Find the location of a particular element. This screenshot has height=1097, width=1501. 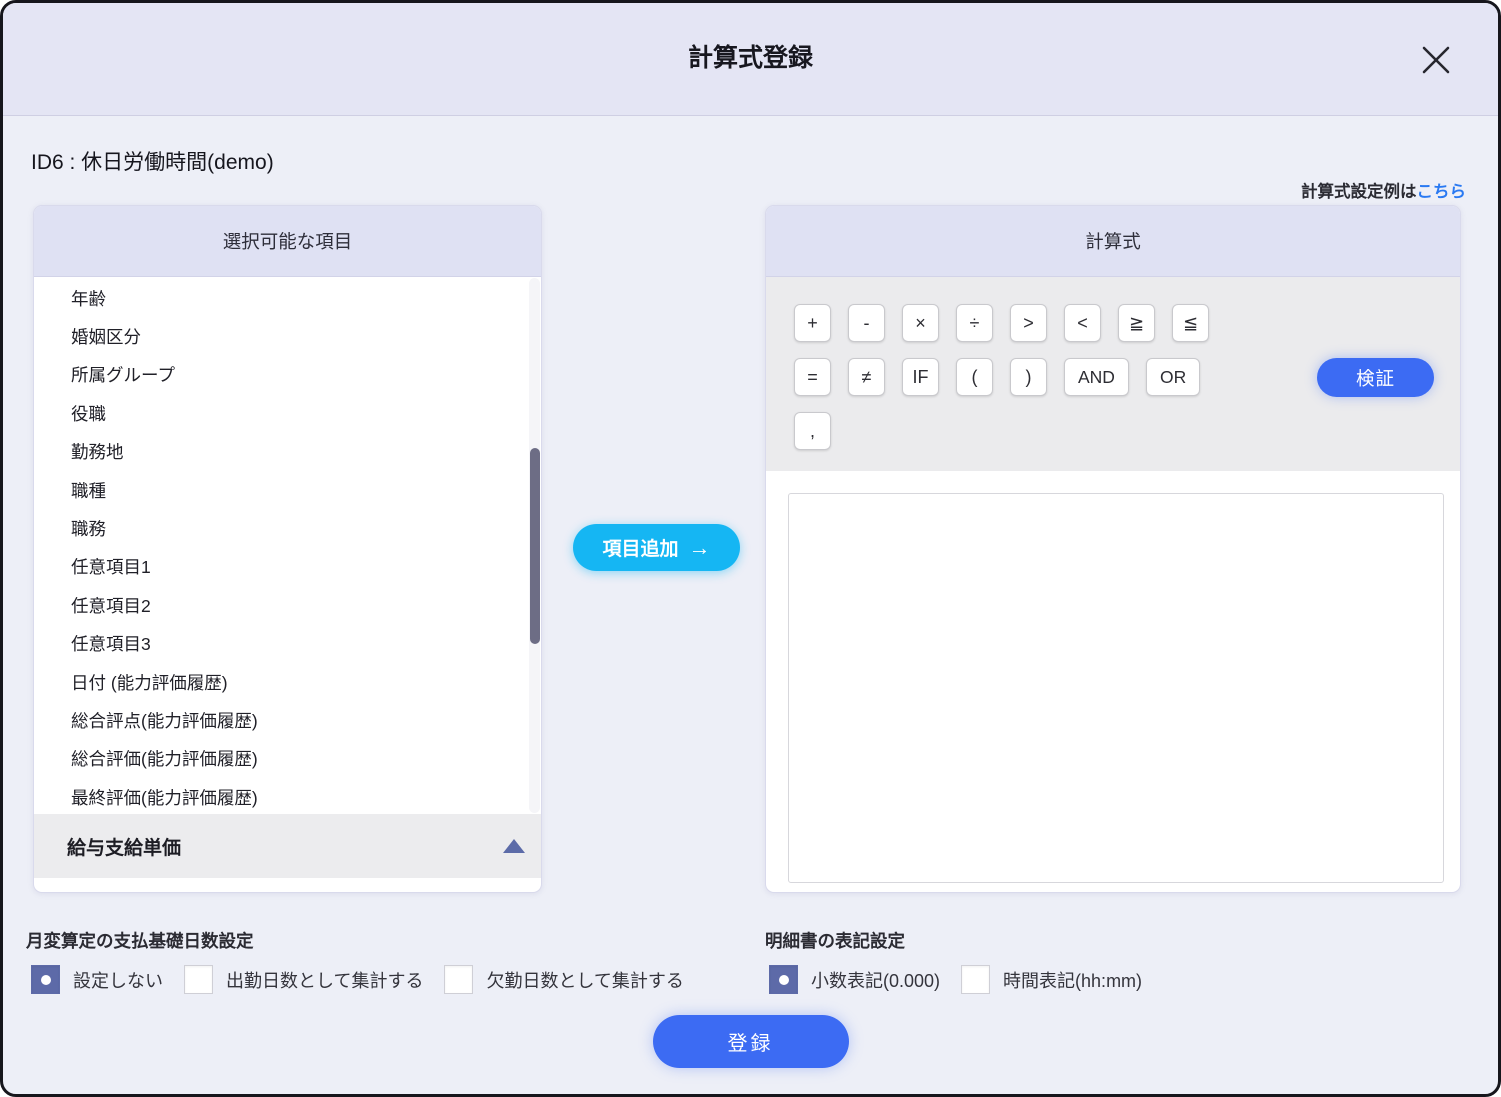

payment-days-label: 月変算定の支払基礎日数設定 is located at coordinates (140, 941).